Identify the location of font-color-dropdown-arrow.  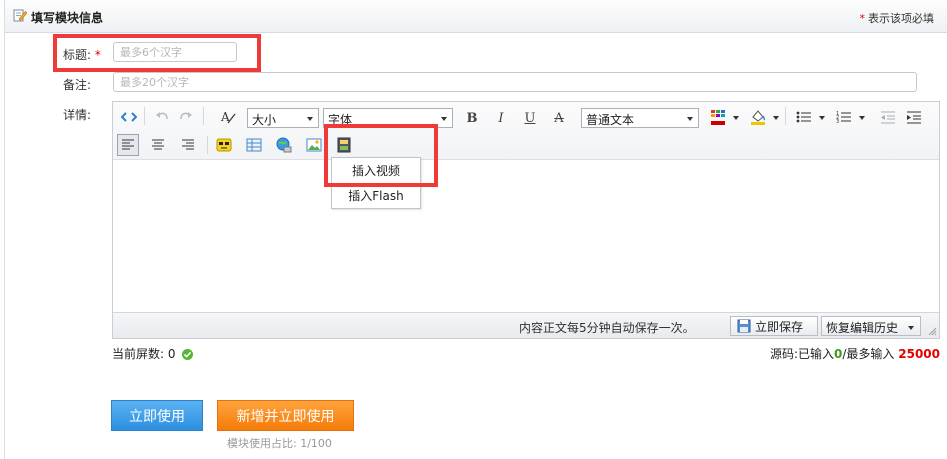
(736, 118).